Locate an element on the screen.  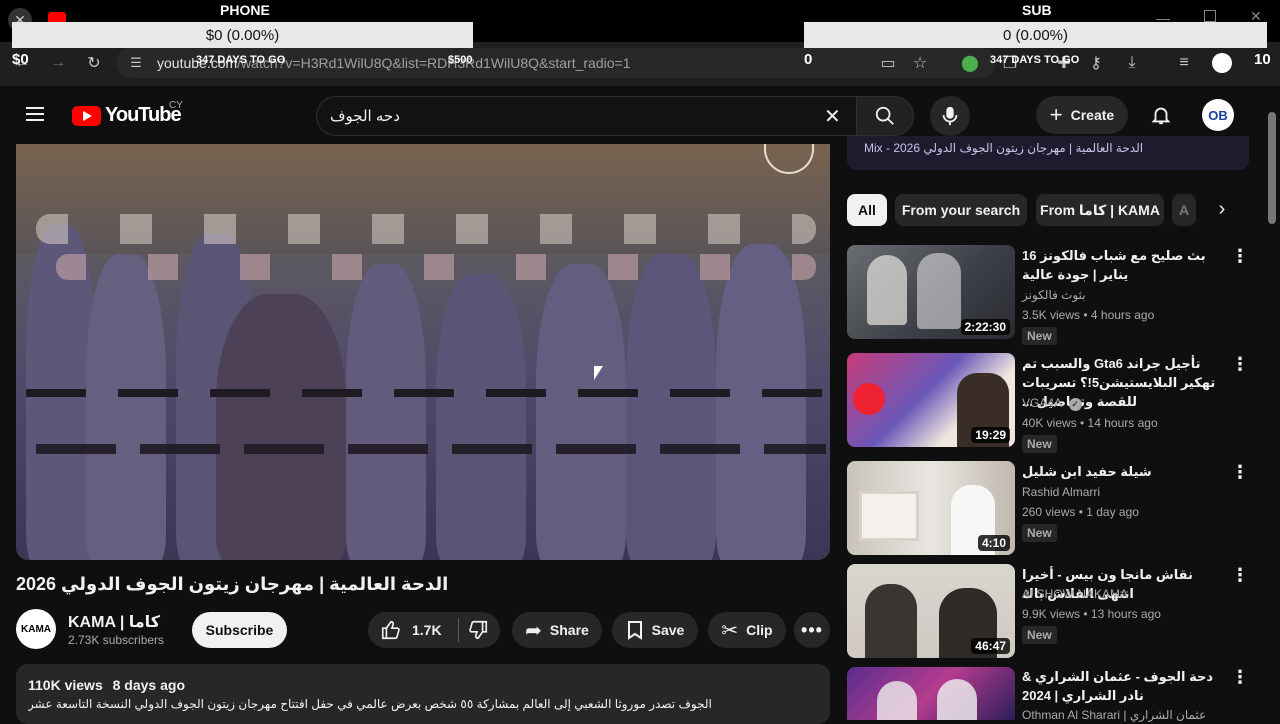
create-button: + Create is located at coordinates (1082, 115).